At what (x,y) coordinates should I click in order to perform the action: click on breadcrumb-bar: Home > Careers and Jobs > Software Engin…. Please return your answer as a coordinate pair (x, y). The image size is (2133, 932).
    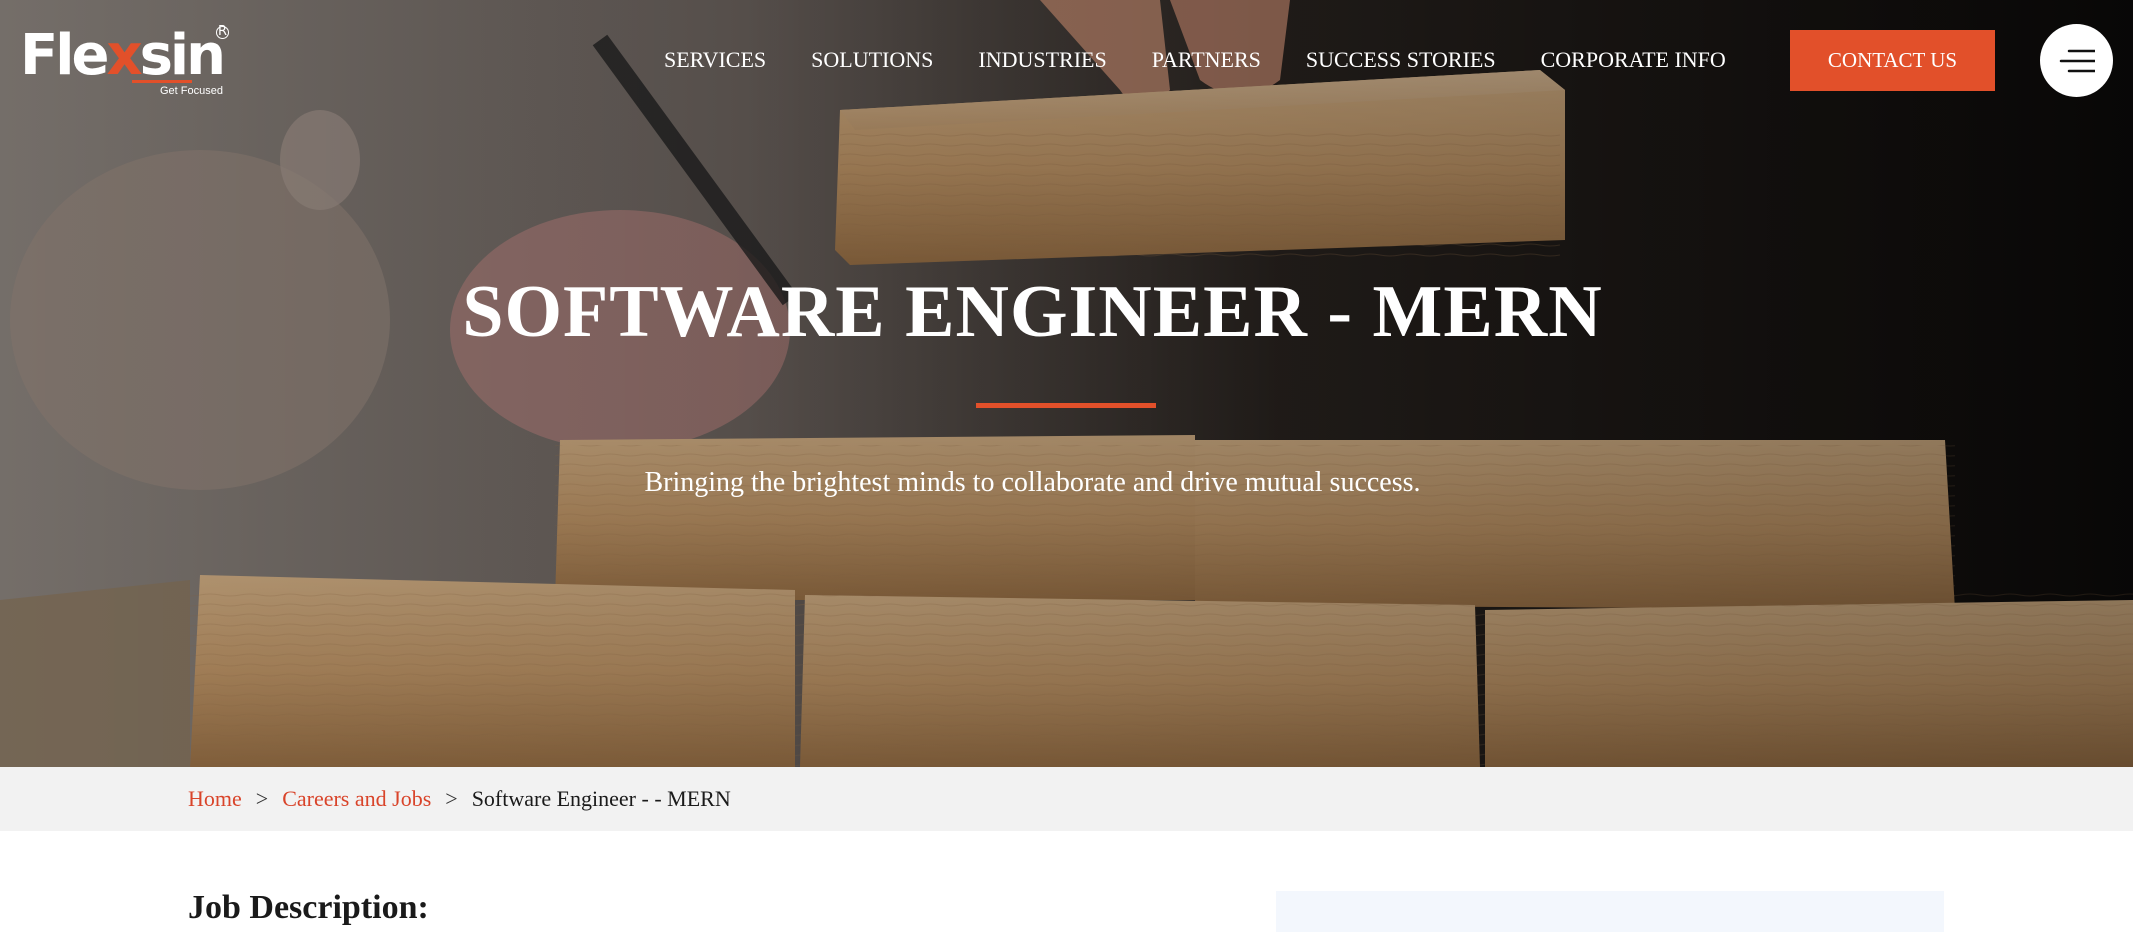
    Looking at the image, I should click on (1066, 799).